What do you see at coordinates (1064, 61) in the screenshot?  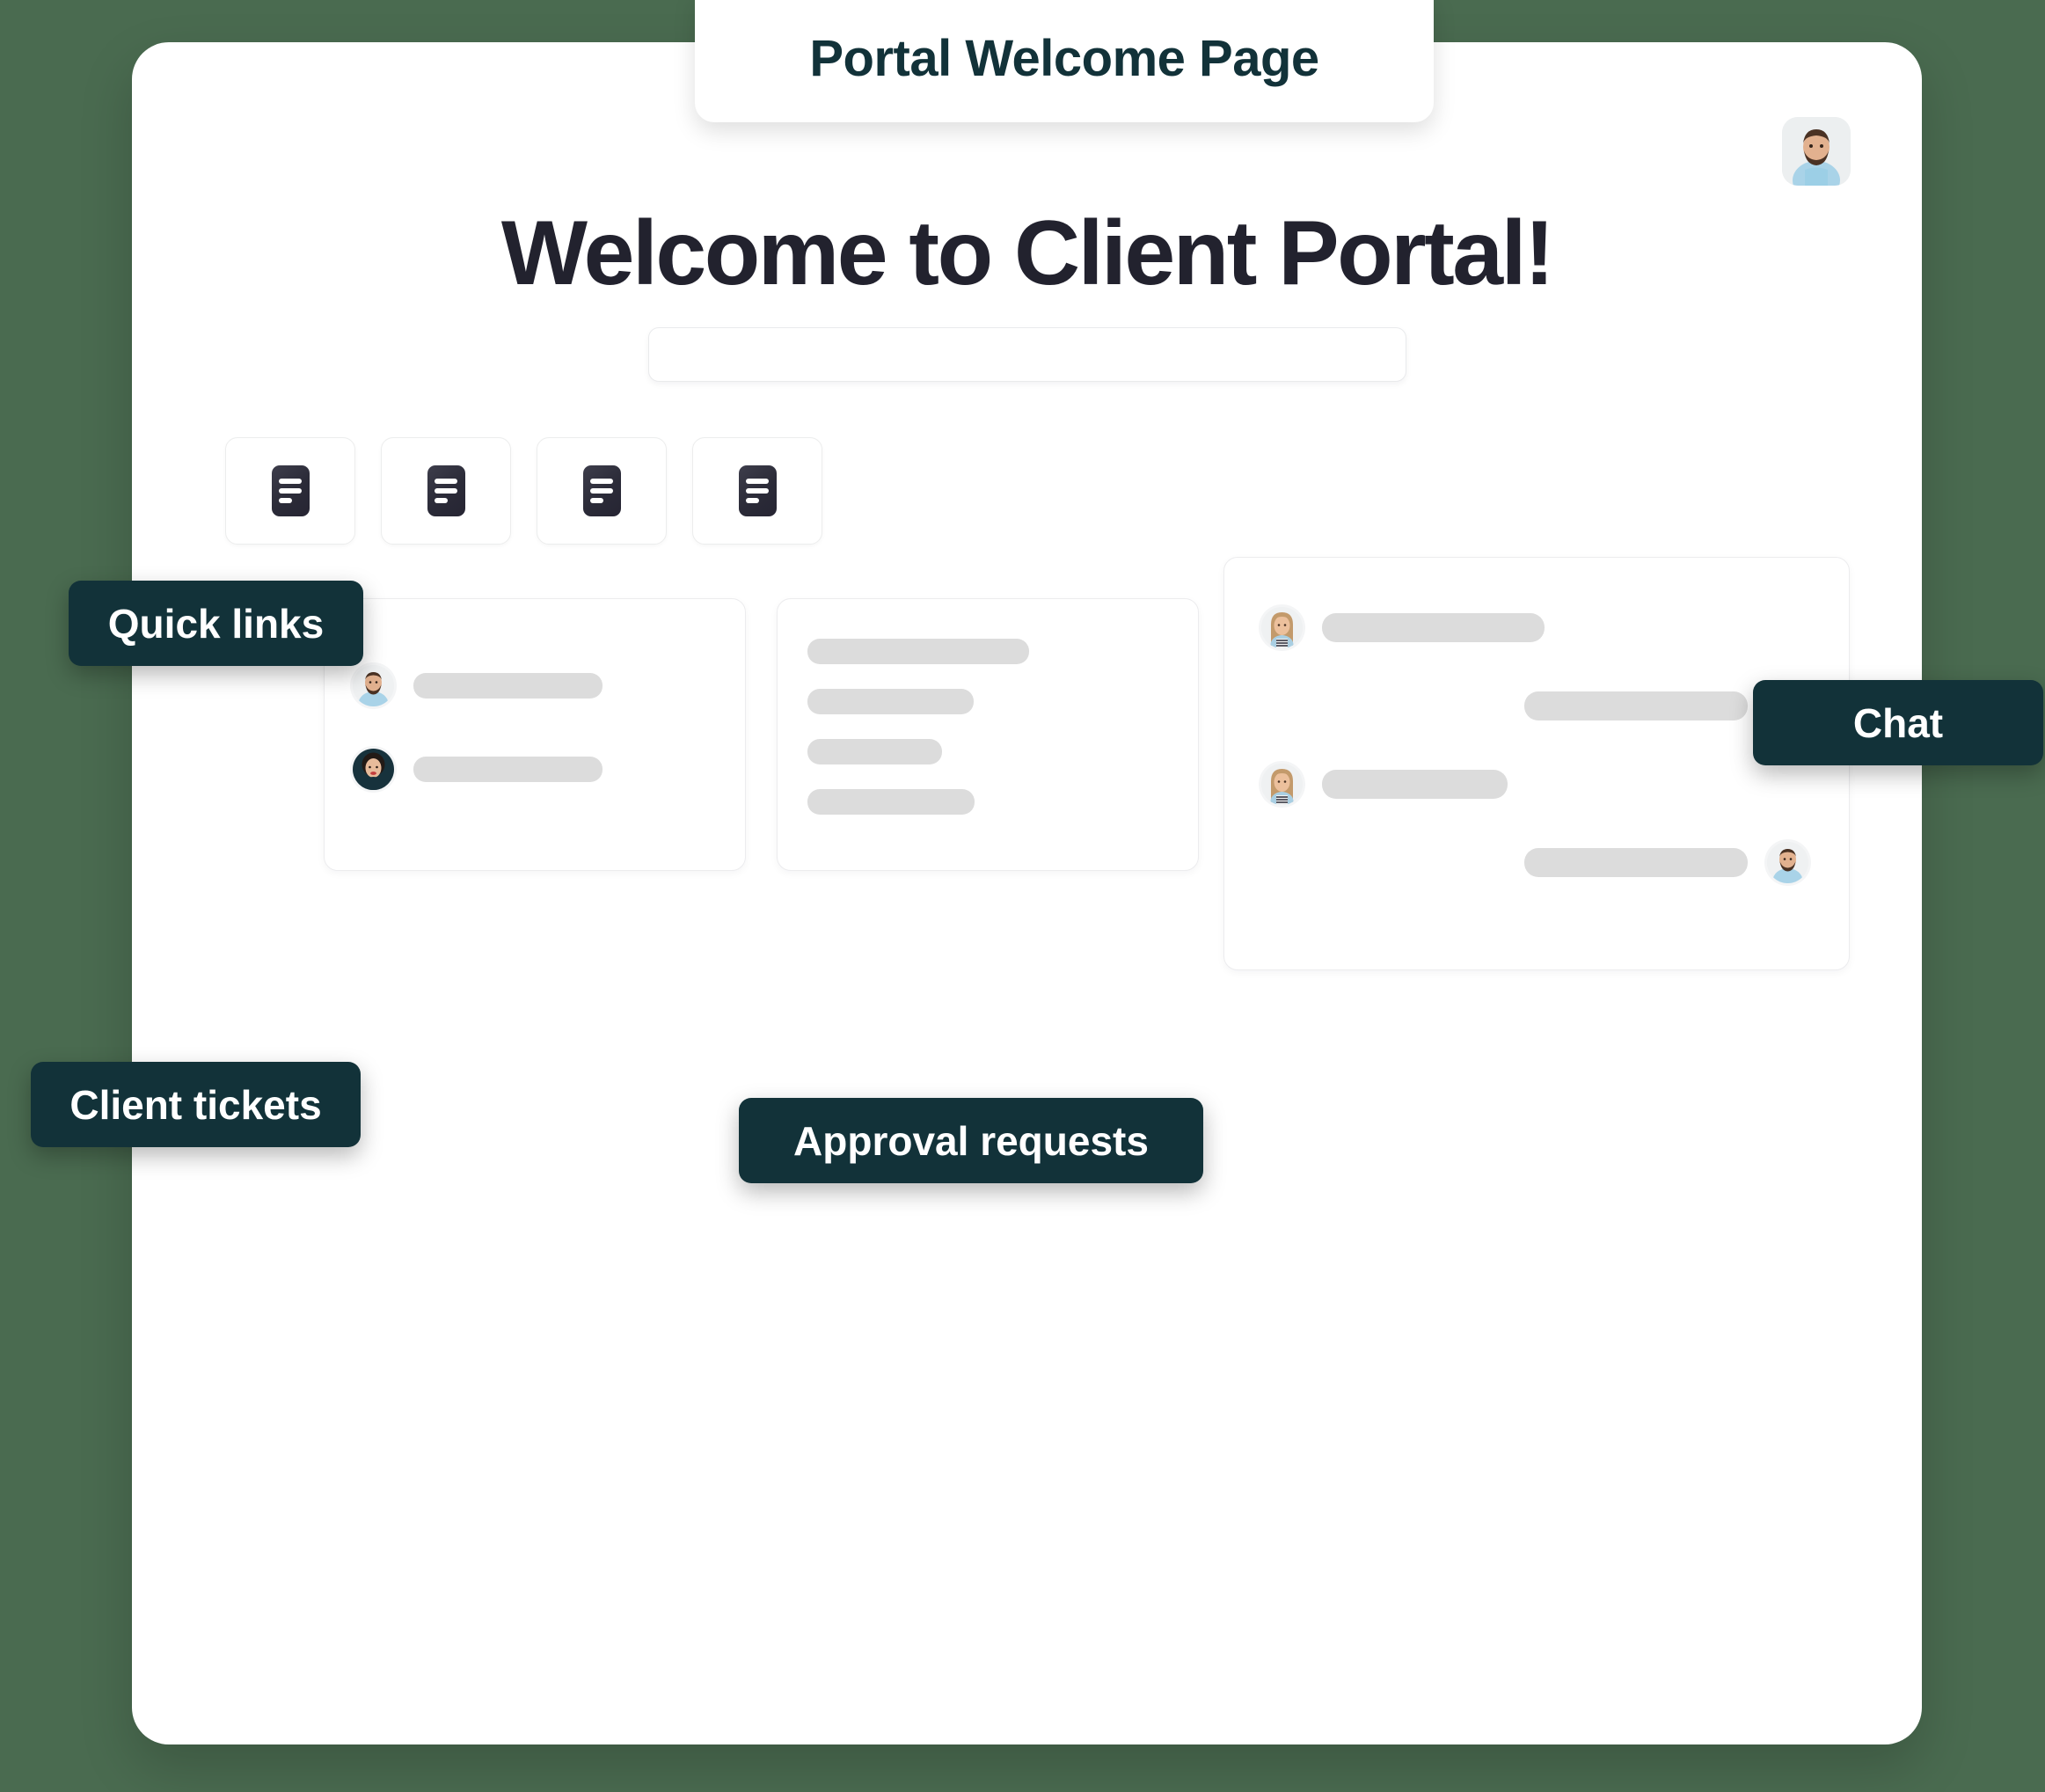 I see `page-title-badge: Portal Welcome Page` at bounding box center [1064, 61].